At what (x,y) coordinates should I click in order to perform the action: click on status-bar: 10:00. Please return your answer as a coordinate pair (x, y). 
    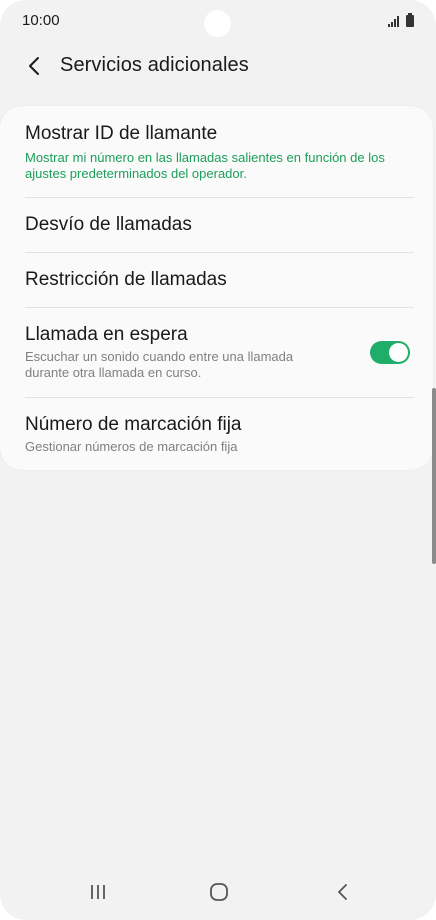
    Looking at the image, I should click on (218, 20).